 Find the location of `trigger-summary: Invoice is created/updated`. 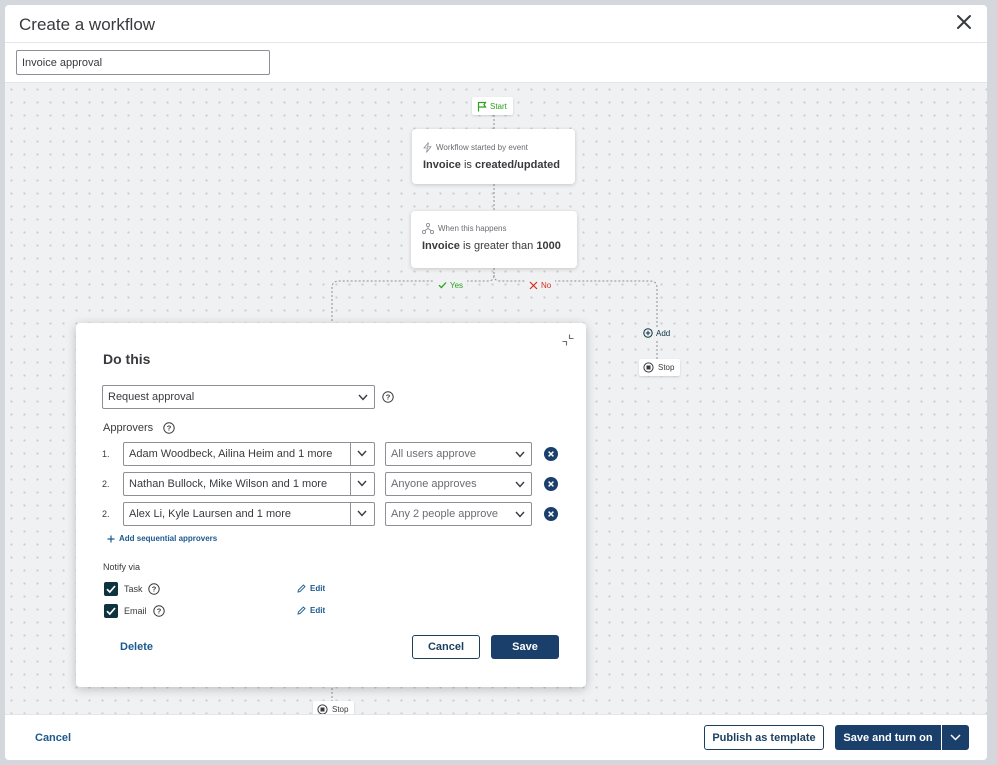

trigger-summary: Invoice is created/updated is located at coordinates (499, 165).